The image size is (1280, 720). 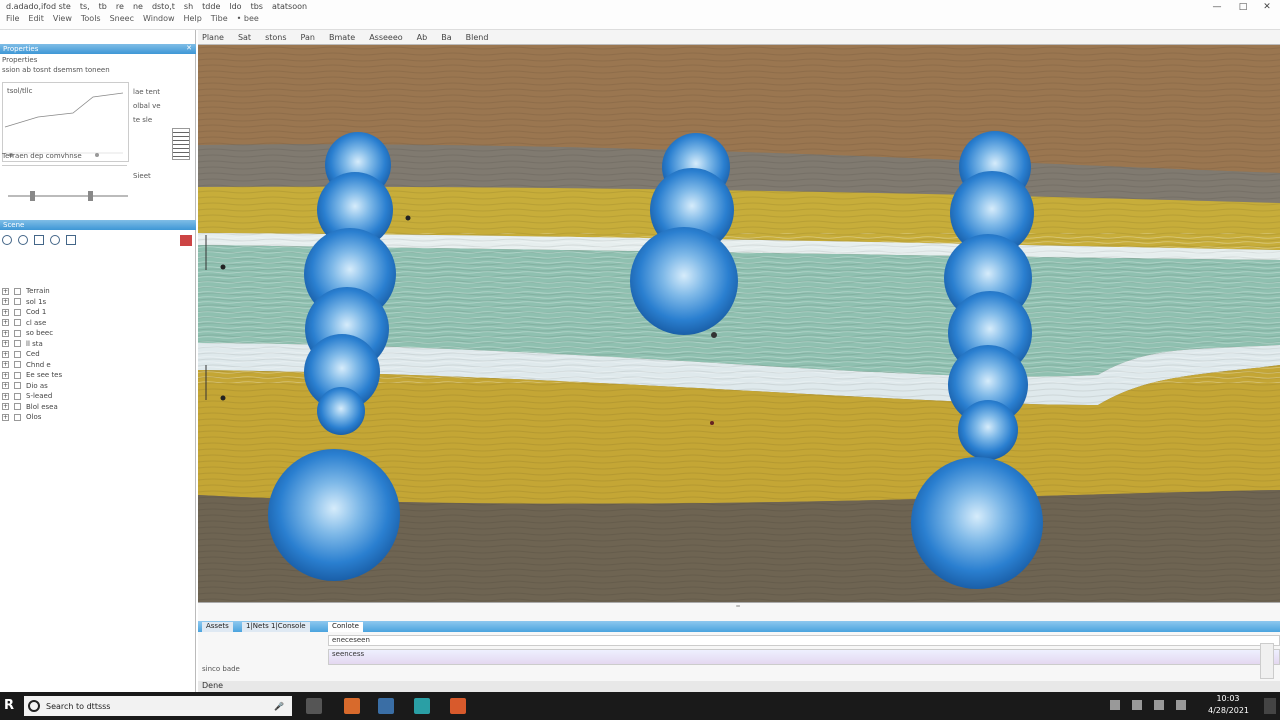 What do you see at coordinates (257, 6) in the screenshot?
I see `menu-item: tbs` at bounding box center [257, 6].